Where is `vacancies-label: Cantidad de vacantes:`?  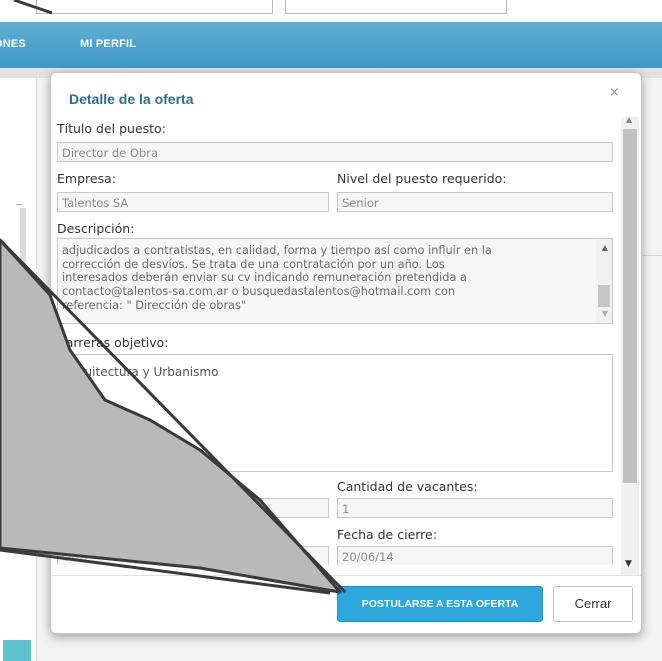 vacancies-label: Cantidad de vacantes: is located at coordinates (407, 486).